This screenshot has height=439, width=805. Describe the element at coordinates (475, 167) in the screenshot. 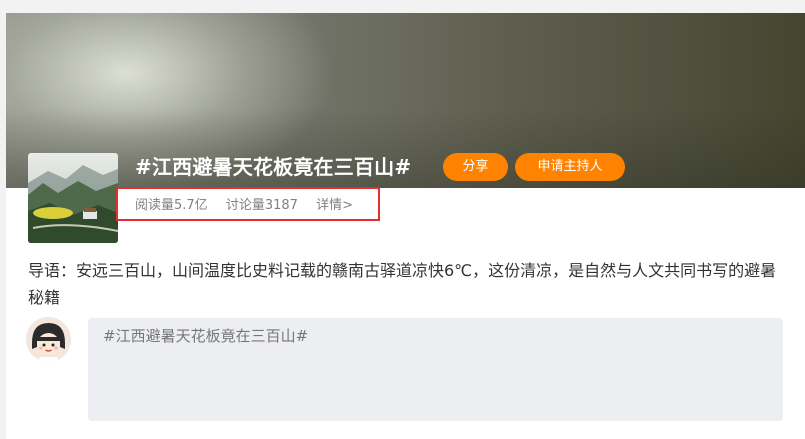

I see `share-button: 分享` at that location.